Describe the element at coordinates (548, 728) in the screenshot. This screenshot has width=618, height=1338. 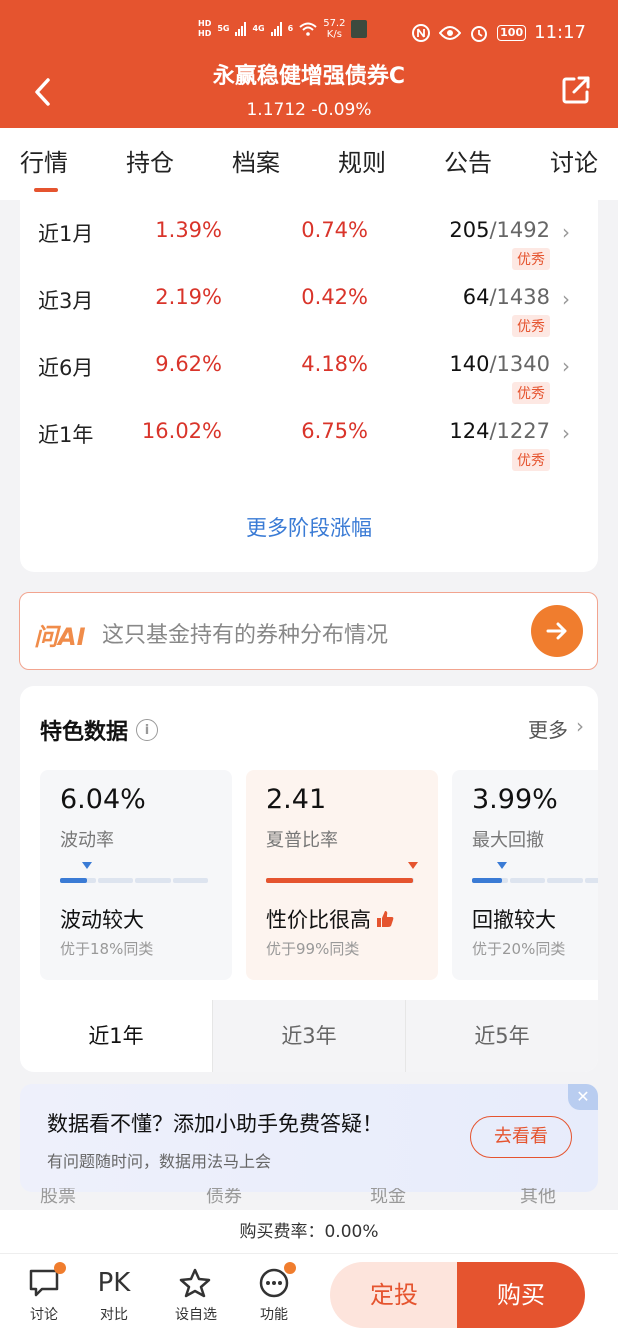
I see `featured-more-link: 更多` at that location.